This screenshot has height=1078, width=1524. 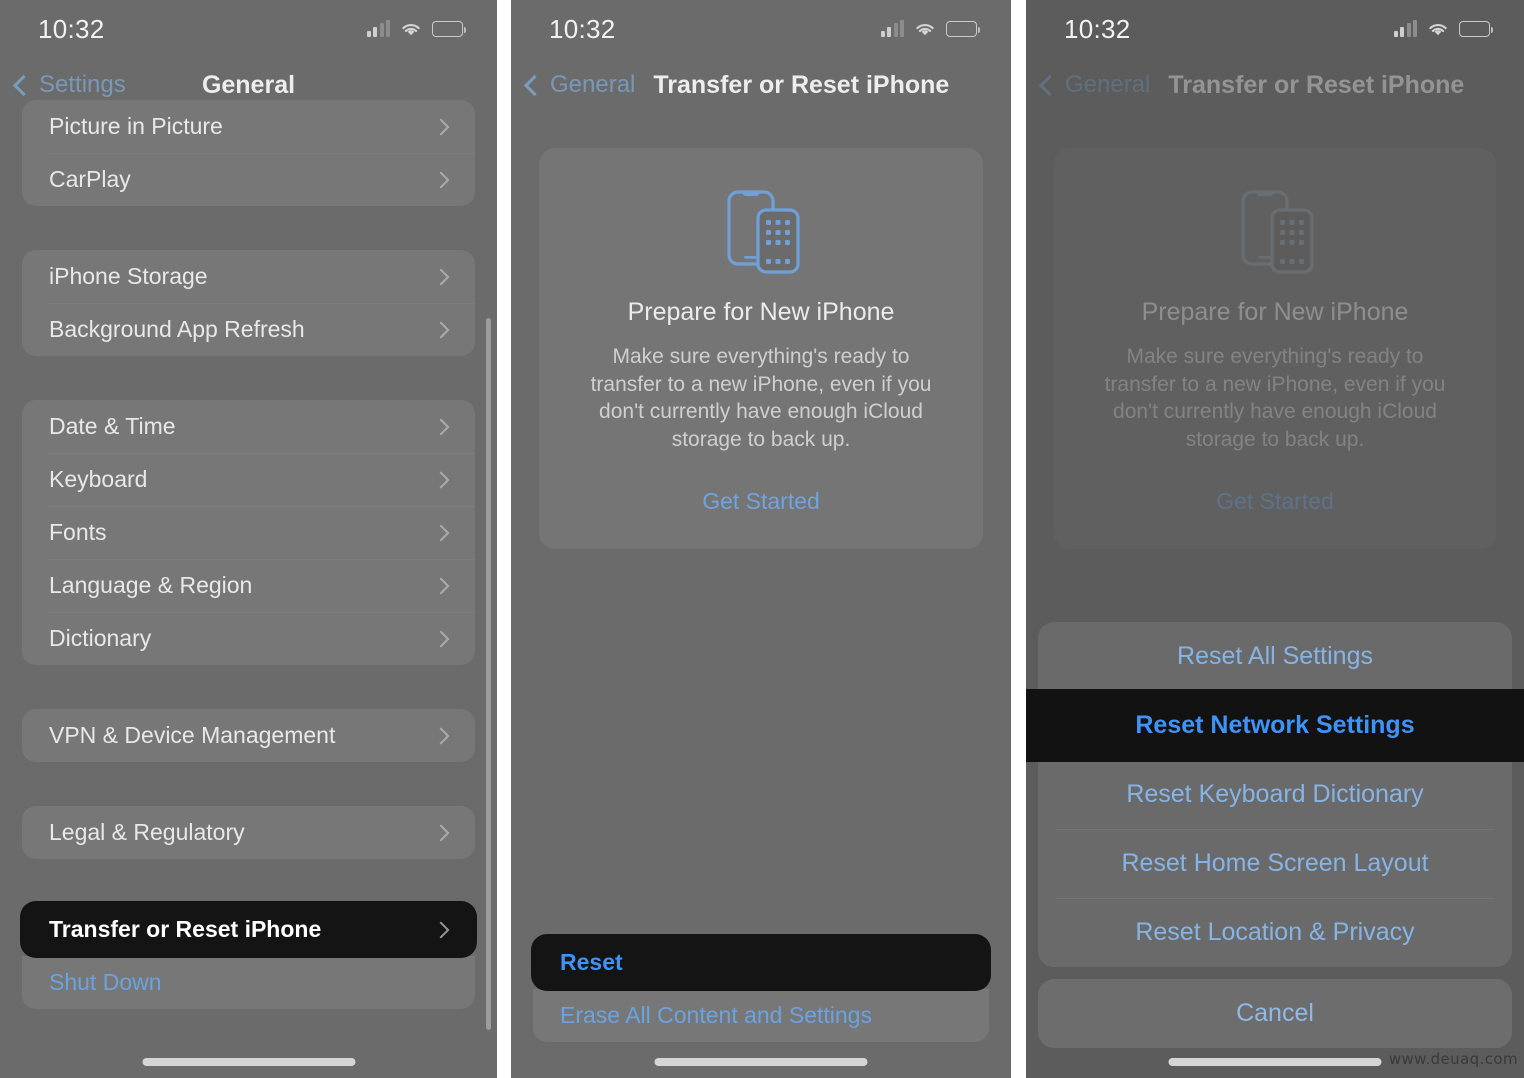 What do you see at coordinates (248, 479) in the screenshot?
I see `settings-row-keyboard: Keyboard` at bounding box center [248, 479].